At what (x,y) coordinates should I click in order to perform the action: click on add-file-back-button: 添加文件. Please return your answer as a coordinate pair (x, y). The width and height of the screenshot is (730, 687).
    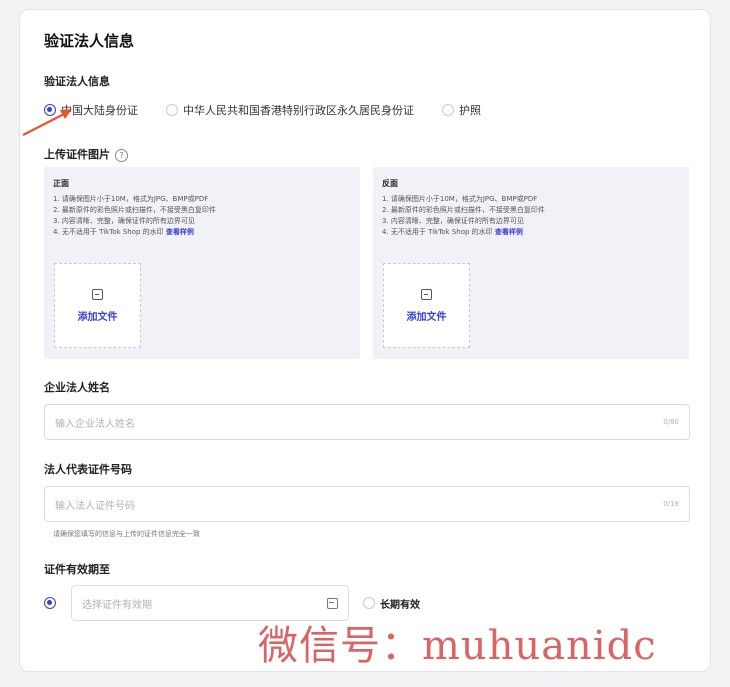
    Looking at the image, I should click on (426, 305).